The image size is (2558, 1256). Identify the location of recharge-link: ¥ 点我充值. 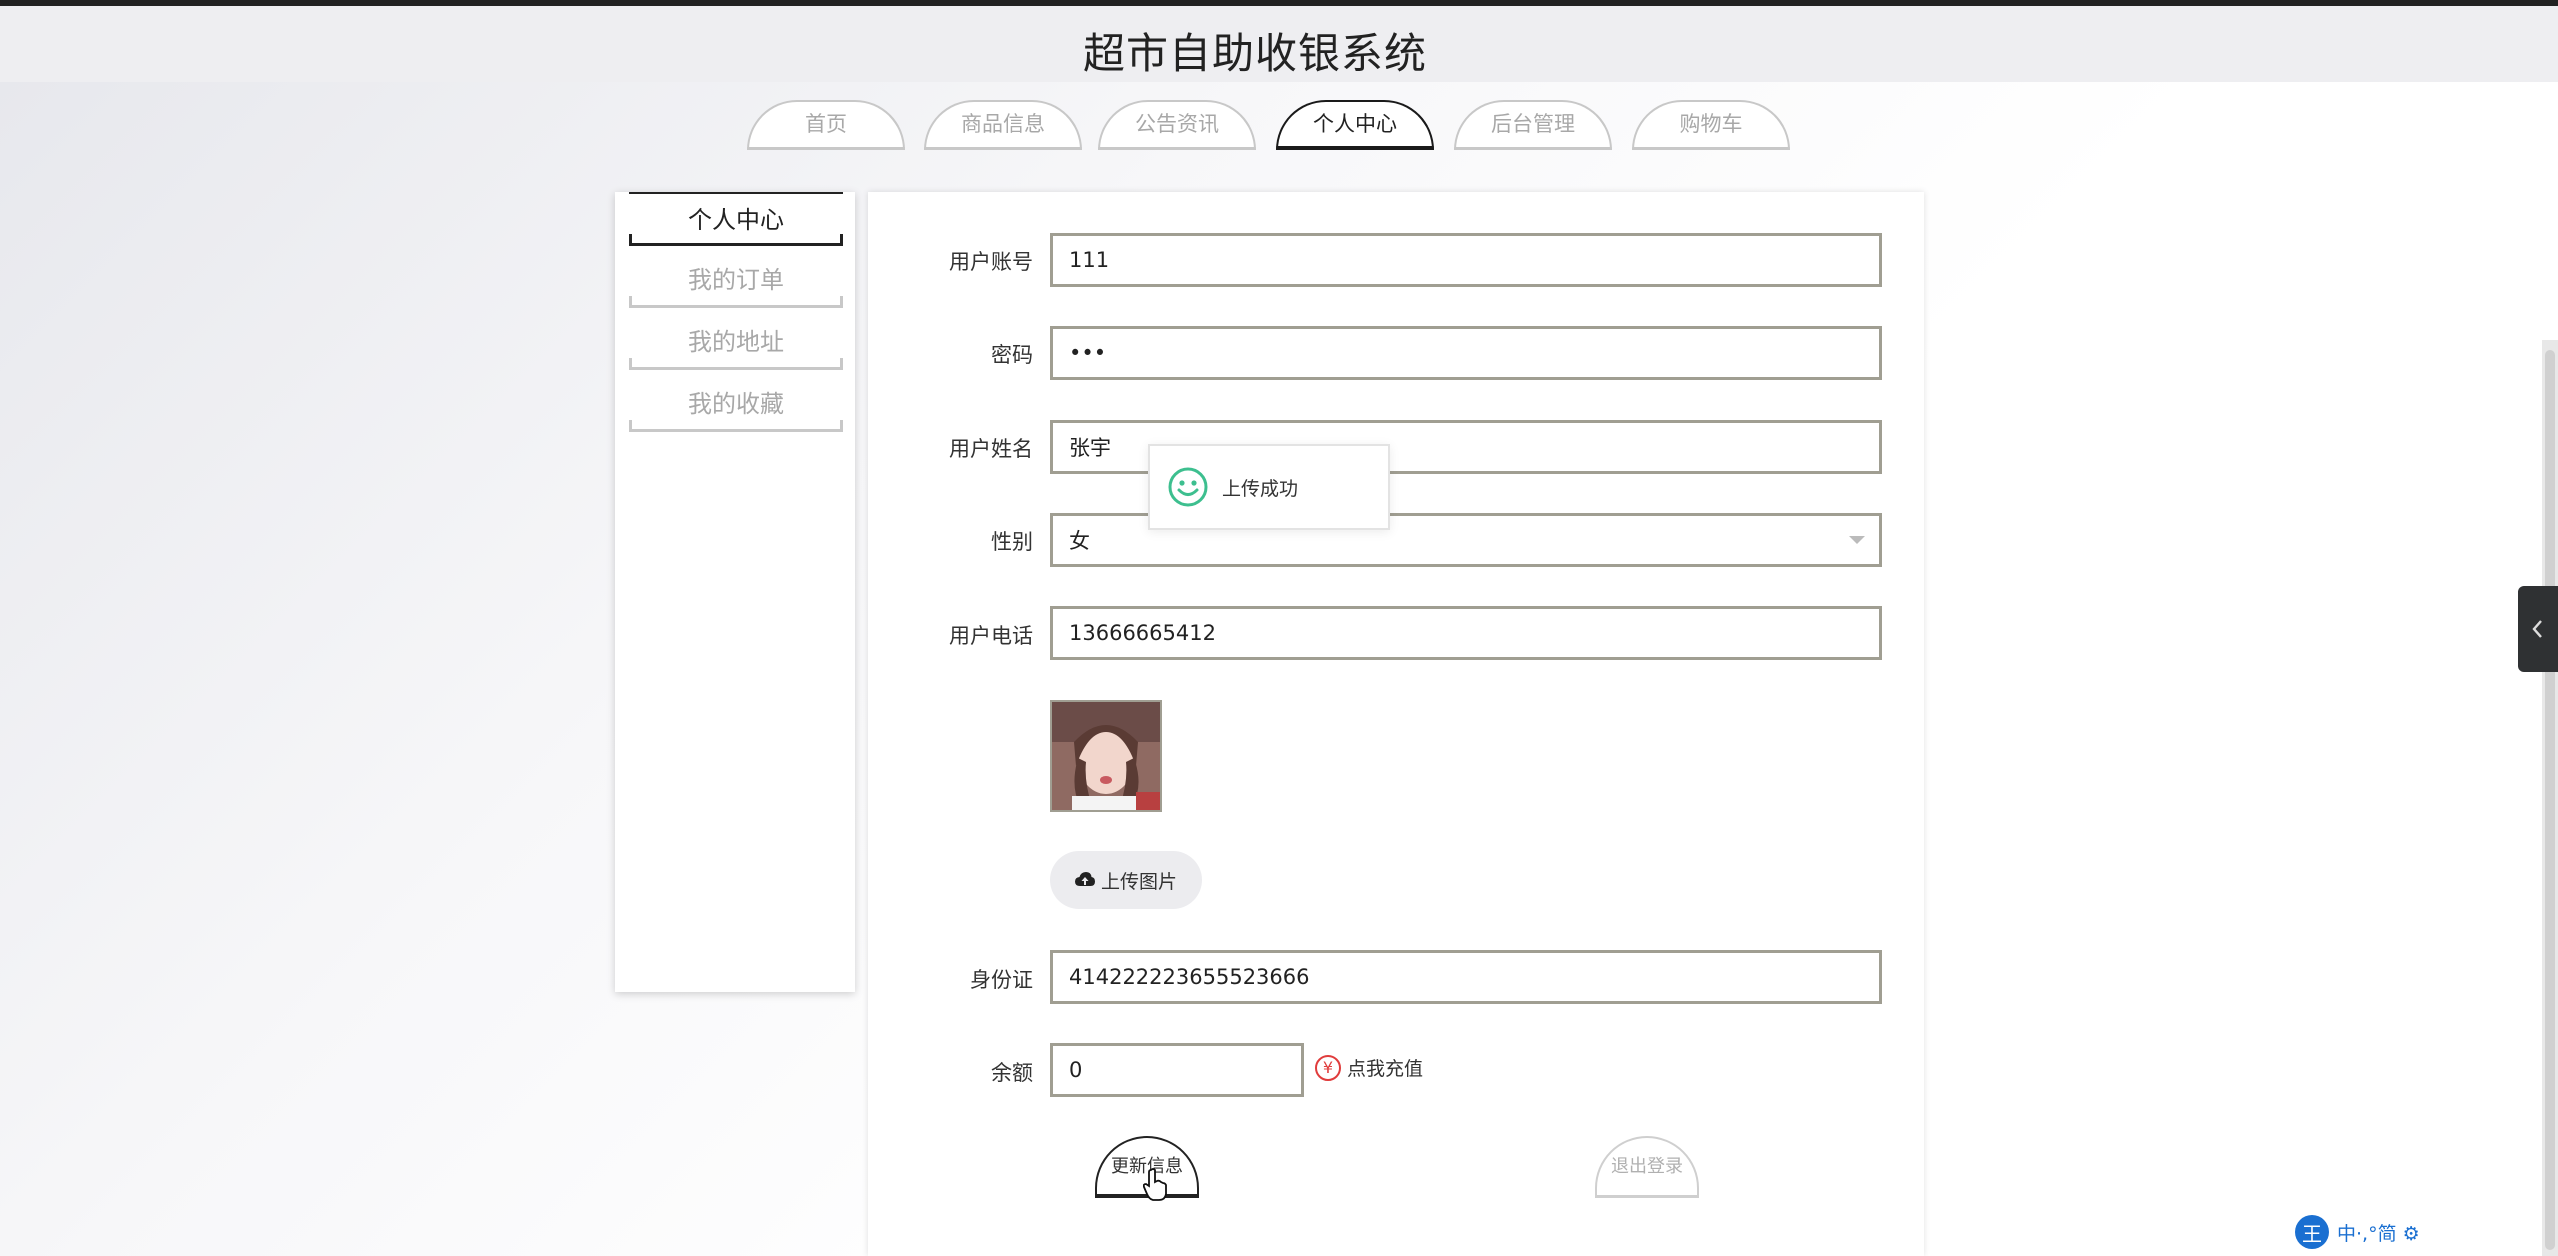
(1369, 1067).